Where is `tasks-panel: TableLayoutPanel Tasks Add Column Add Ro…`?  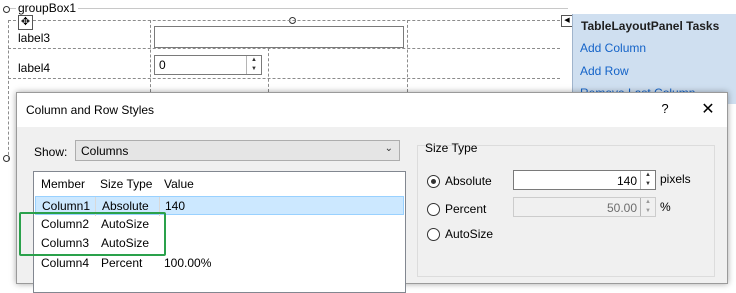
tasks-panel: TableLayoutPanel Tasks Add Column Add Ro… is located at coordinates (654, 59).